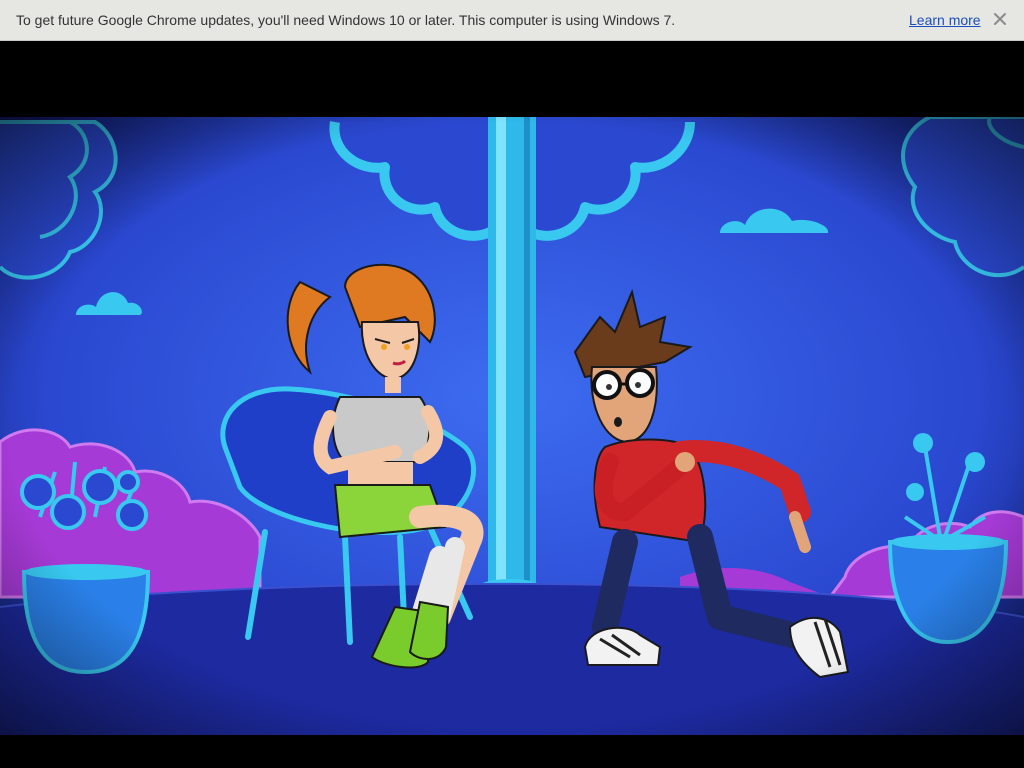 The height and width of the screenshot is (768, 1024). I want to click on learn-more-link: Learn more, so click(945, 20).